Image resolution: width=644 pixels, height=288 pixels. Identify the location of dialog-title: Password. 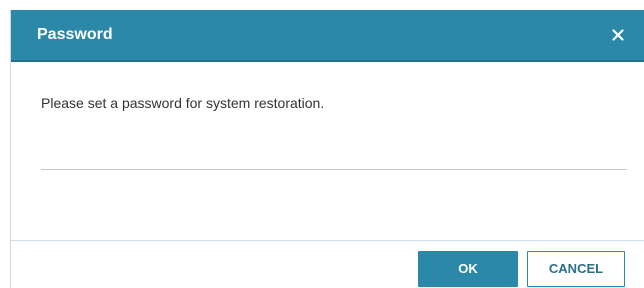
(75, 34).